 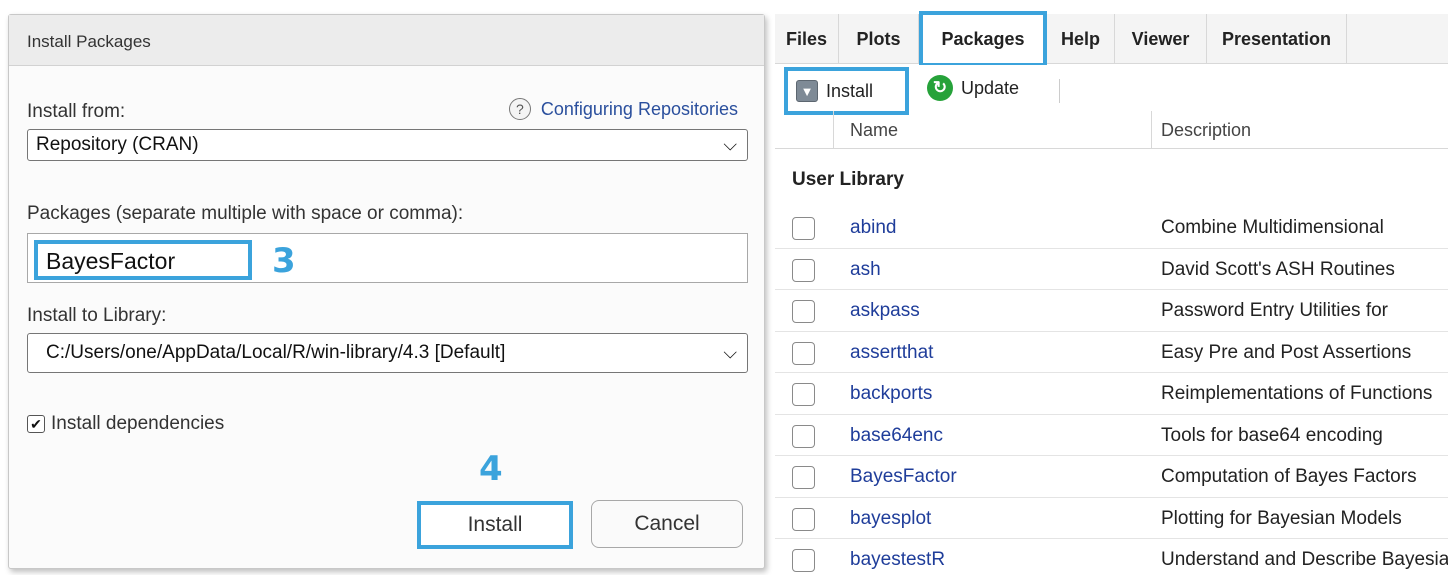 I want to click on install-icon: ▼, so click(x=807, y=91).